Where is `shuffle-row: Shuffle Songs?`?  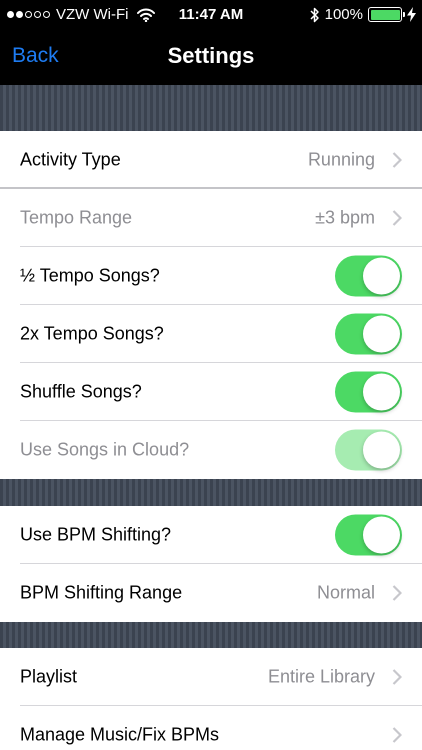 shuffle-row: Shuffle Songs? is located at coordinates (211, 392).